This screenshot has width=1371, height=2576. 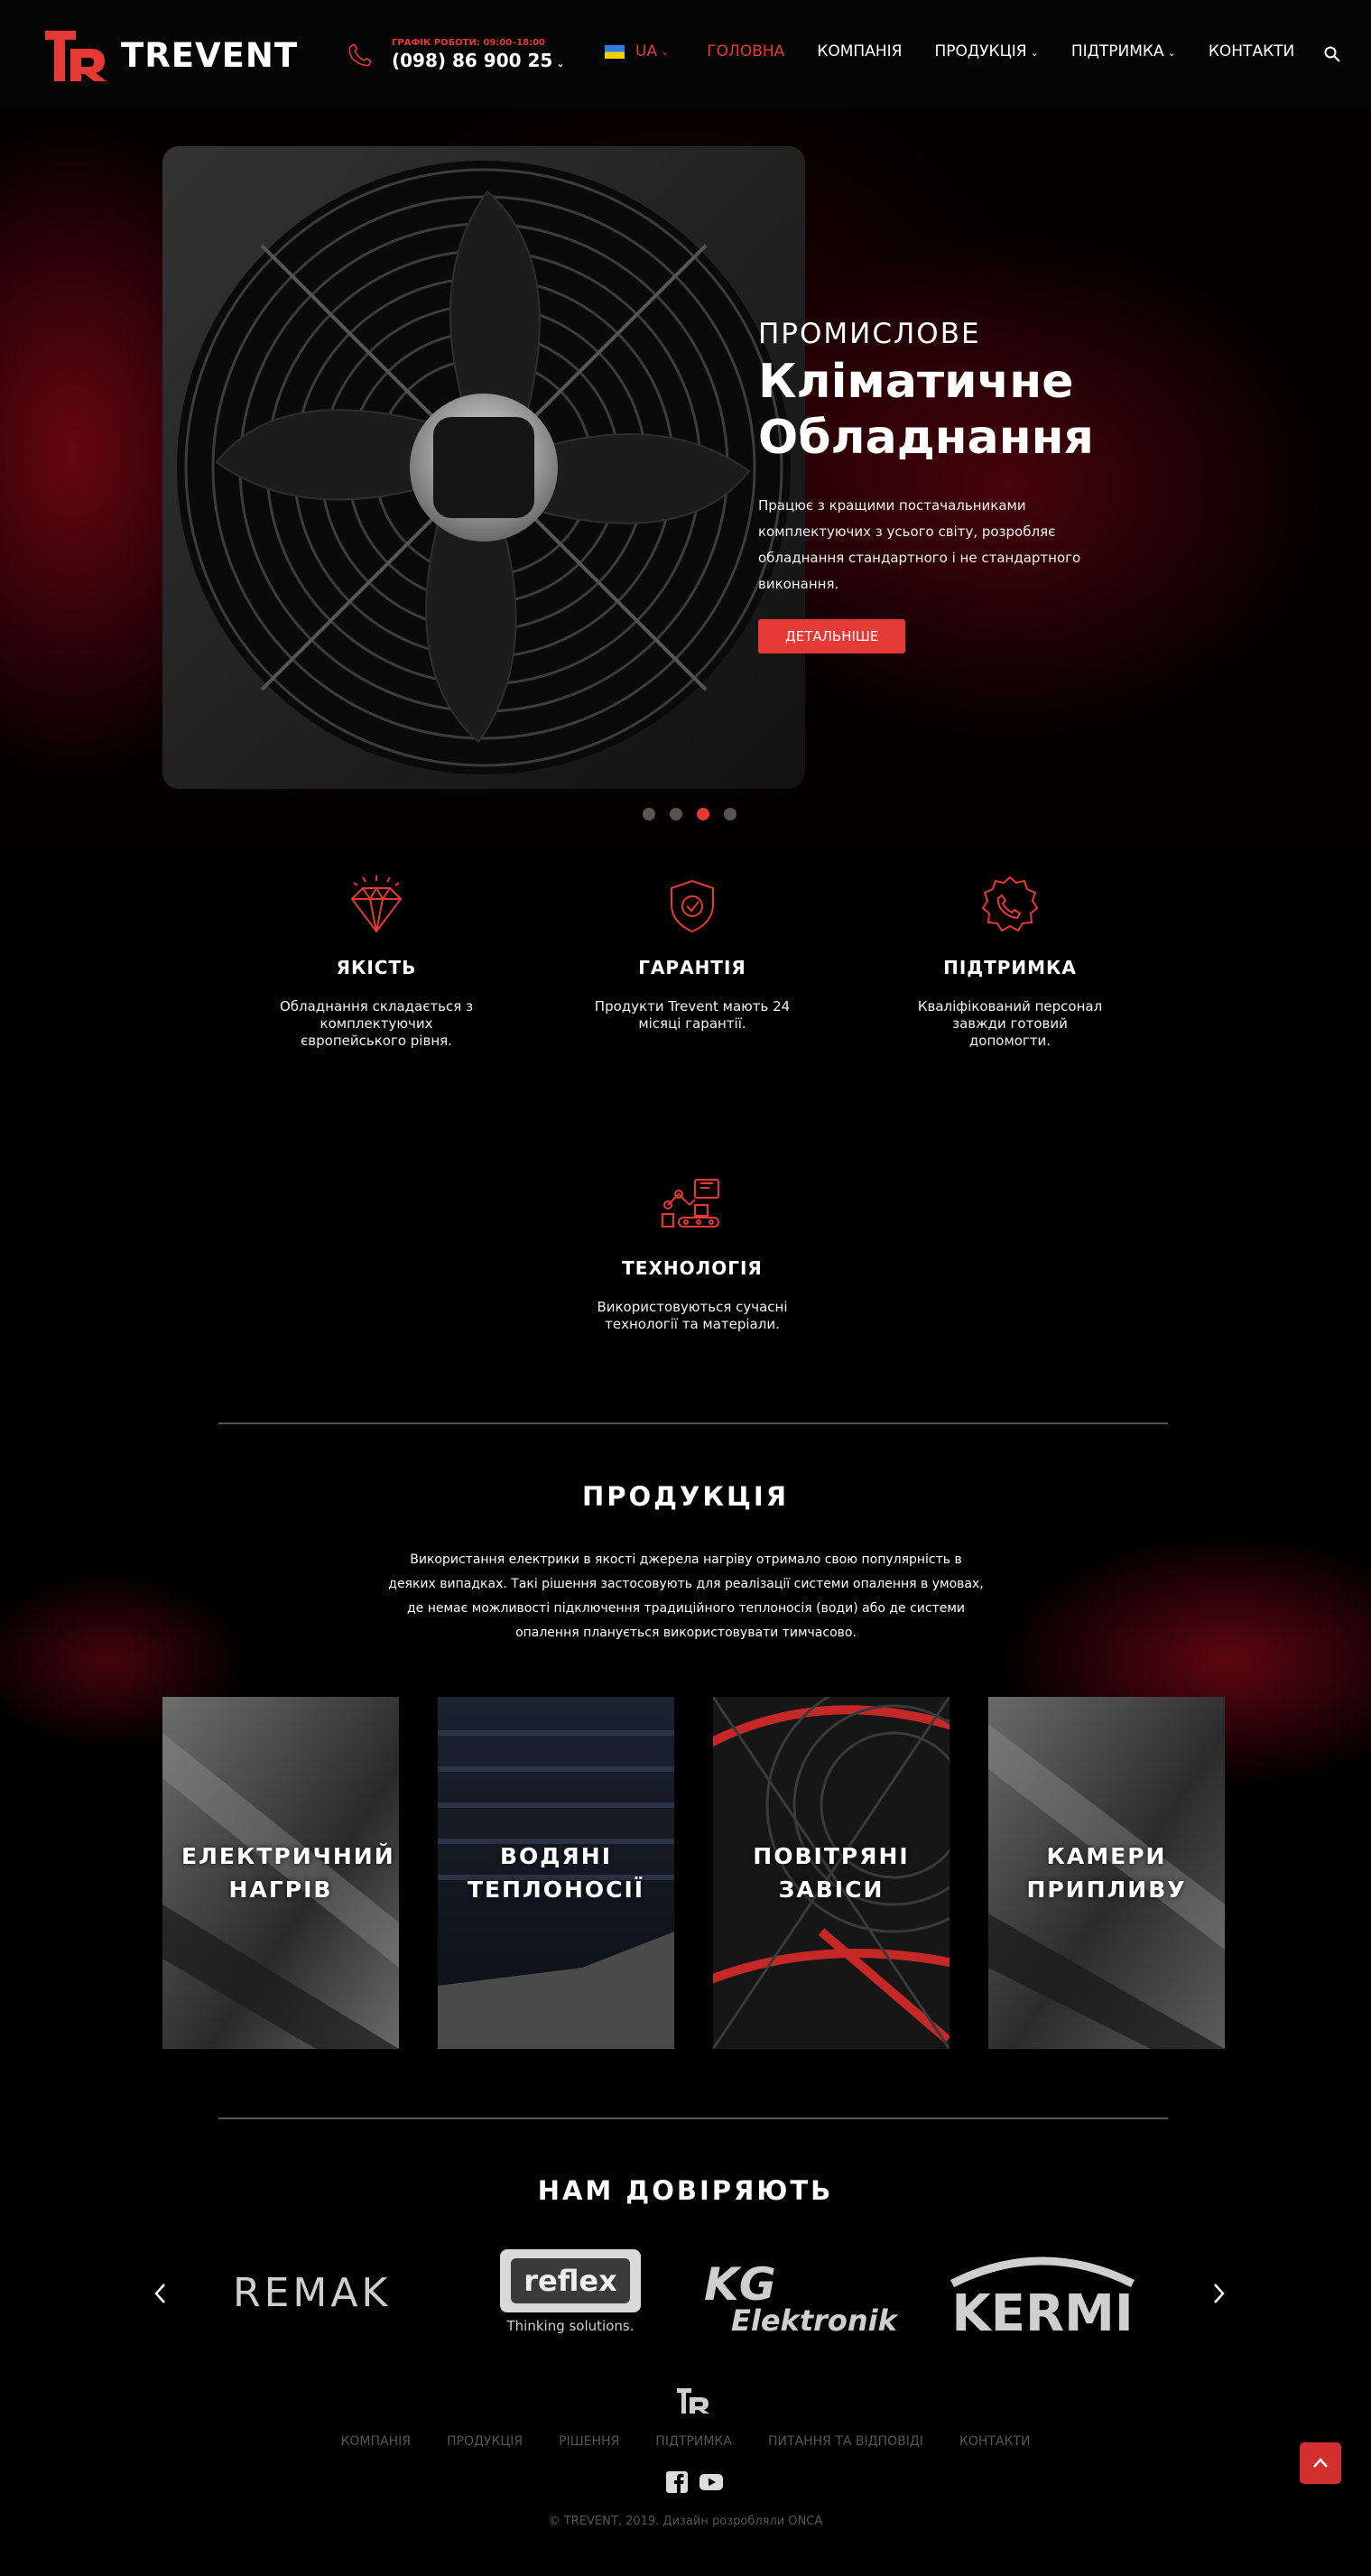 I want to click on footer-link-support: ПІДТРИМКА, so click(x=693, y=2441).